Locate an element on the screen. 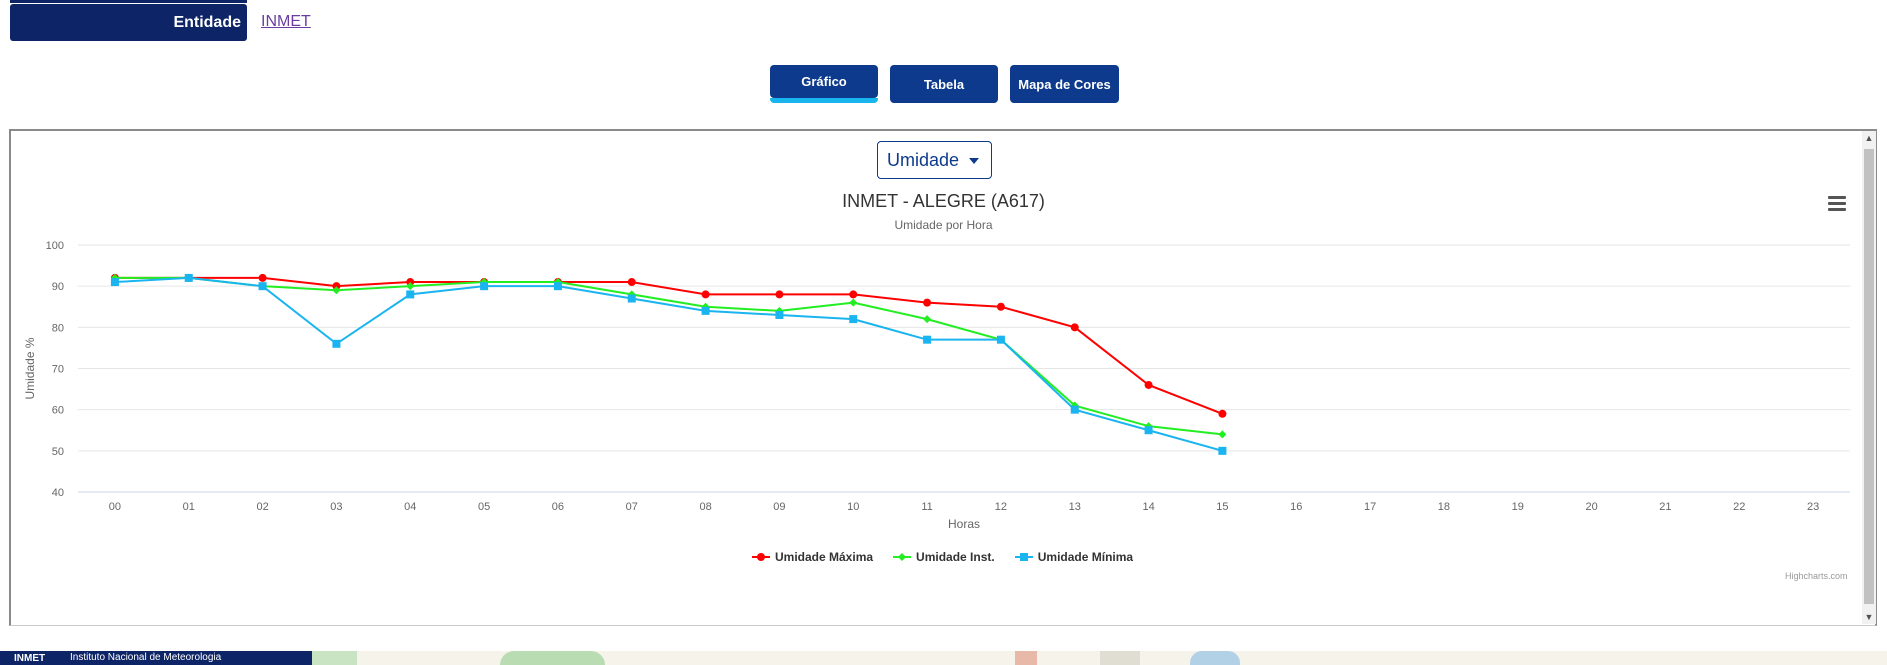  x-tick-label: 13 is located at coordinates (1075, 507).